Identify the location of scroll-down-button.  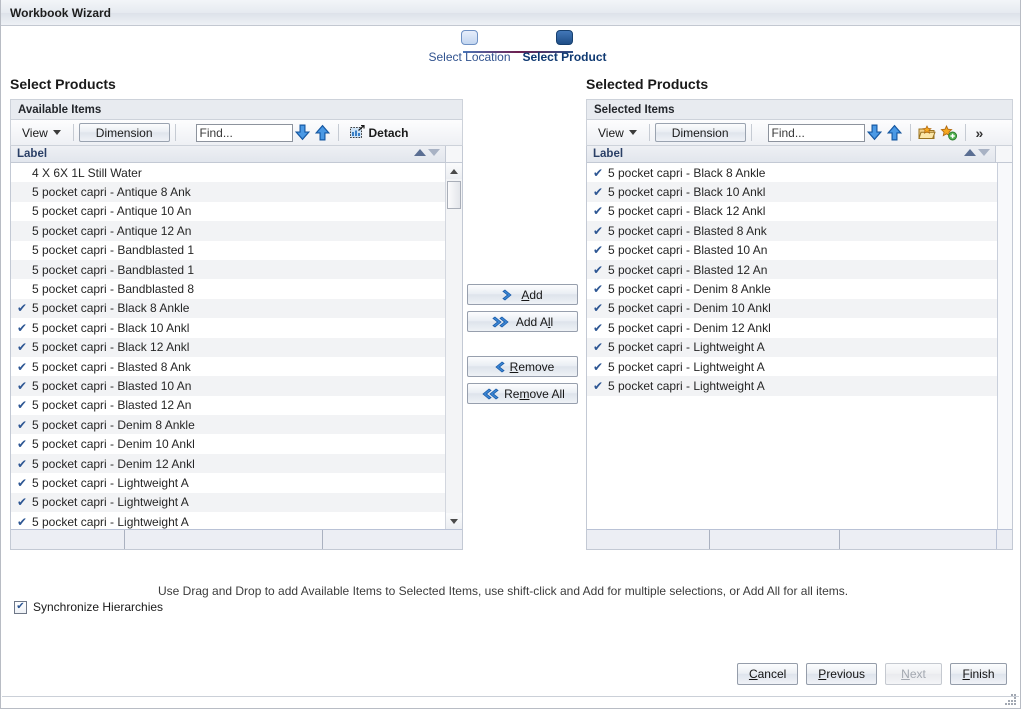
(454, 521).